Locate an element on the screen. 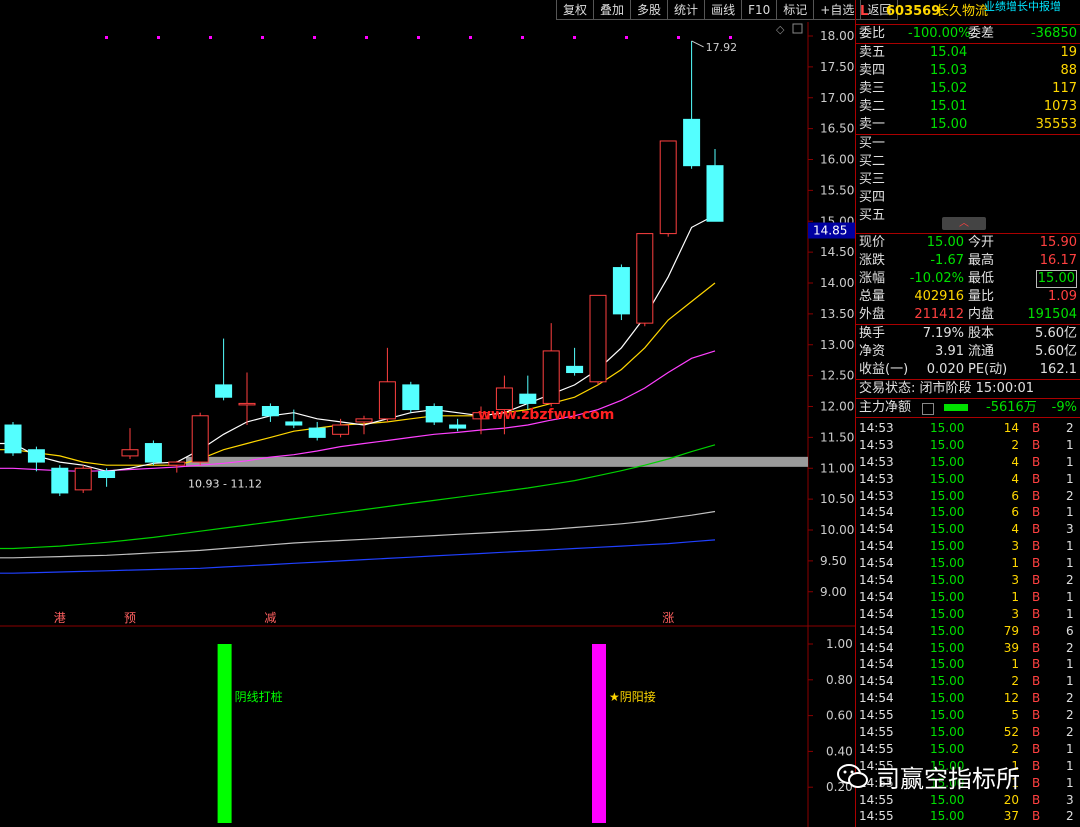 The width and height of the screenshot is (1080, 827). ask-volume: 1073 is located at coordinates (1060, 106).